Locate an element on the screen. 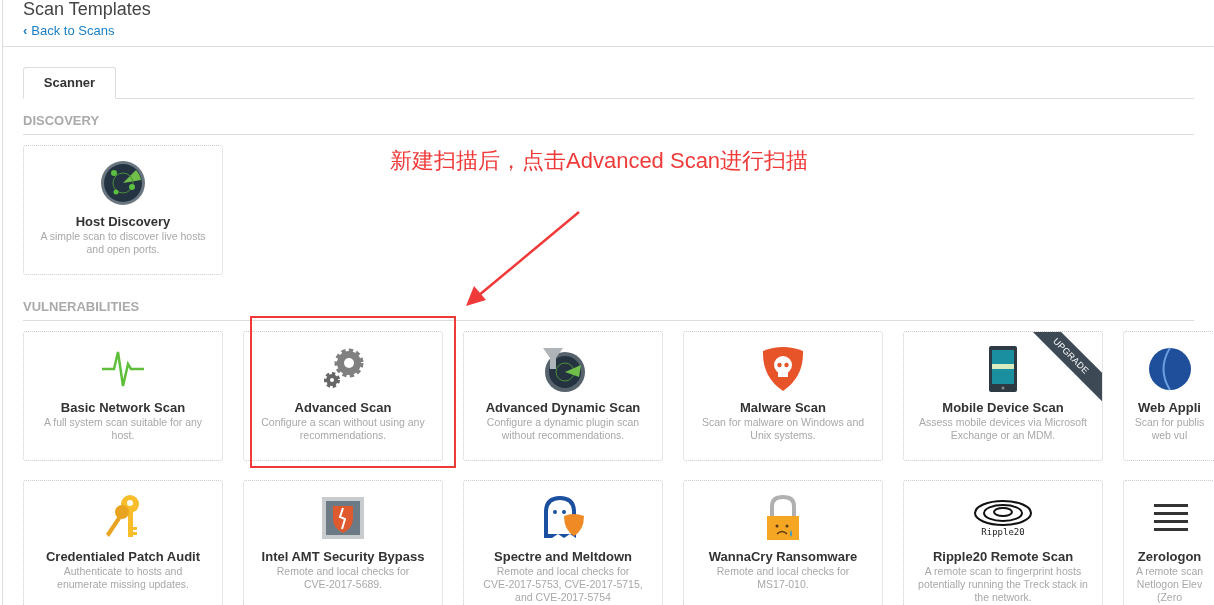  template-title: Intel AMT Security Bypass is located at coordinates (343, 557).